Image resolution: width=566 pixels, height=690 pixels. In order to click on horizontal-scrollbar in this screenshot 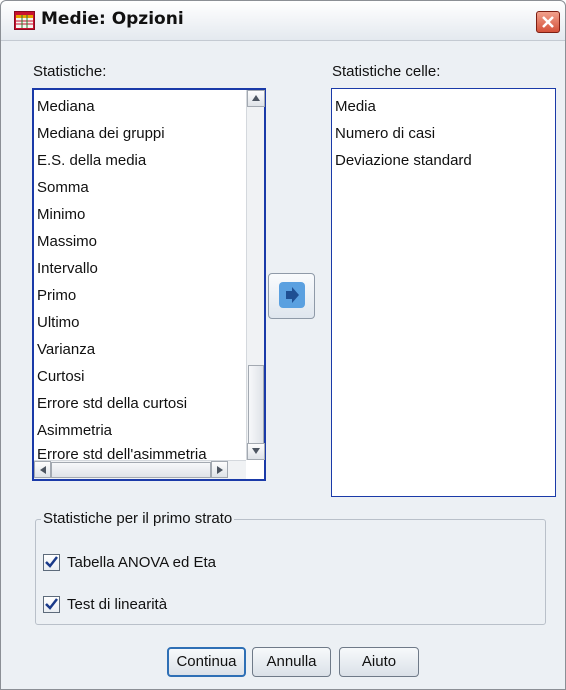, I will do `click(140, 469)`.